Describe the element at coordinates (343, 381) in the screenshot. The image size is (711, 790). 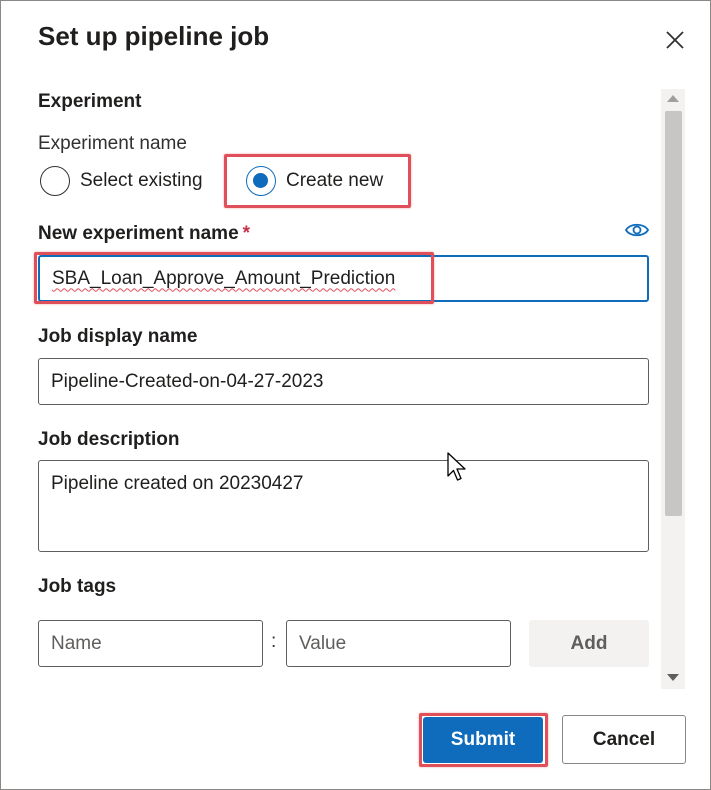
I see `job-display-name-input: Pipeline-Created-on-04-27-2023` at that location.